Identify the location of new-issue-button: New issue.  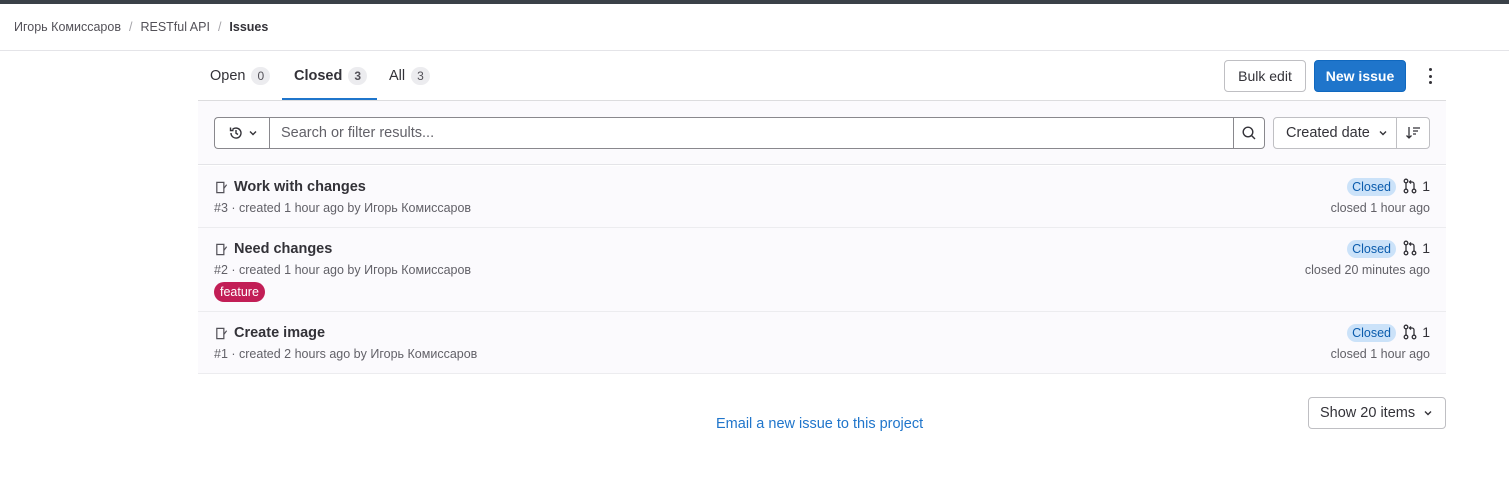
(1360, 76).